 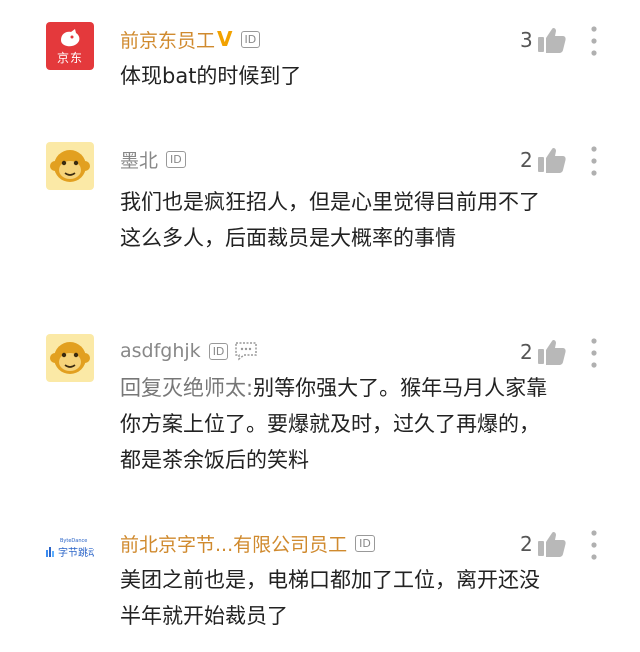 I want to click on bytedance-logo-icon, so click(x=50, y=552).